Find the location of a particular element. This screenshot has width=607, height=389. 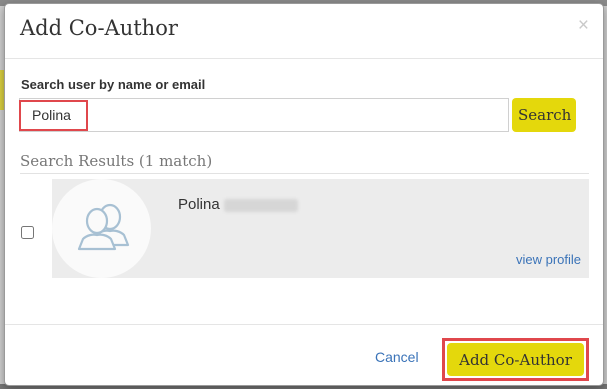

redacted-last-name is located at coordinates (260, 205).